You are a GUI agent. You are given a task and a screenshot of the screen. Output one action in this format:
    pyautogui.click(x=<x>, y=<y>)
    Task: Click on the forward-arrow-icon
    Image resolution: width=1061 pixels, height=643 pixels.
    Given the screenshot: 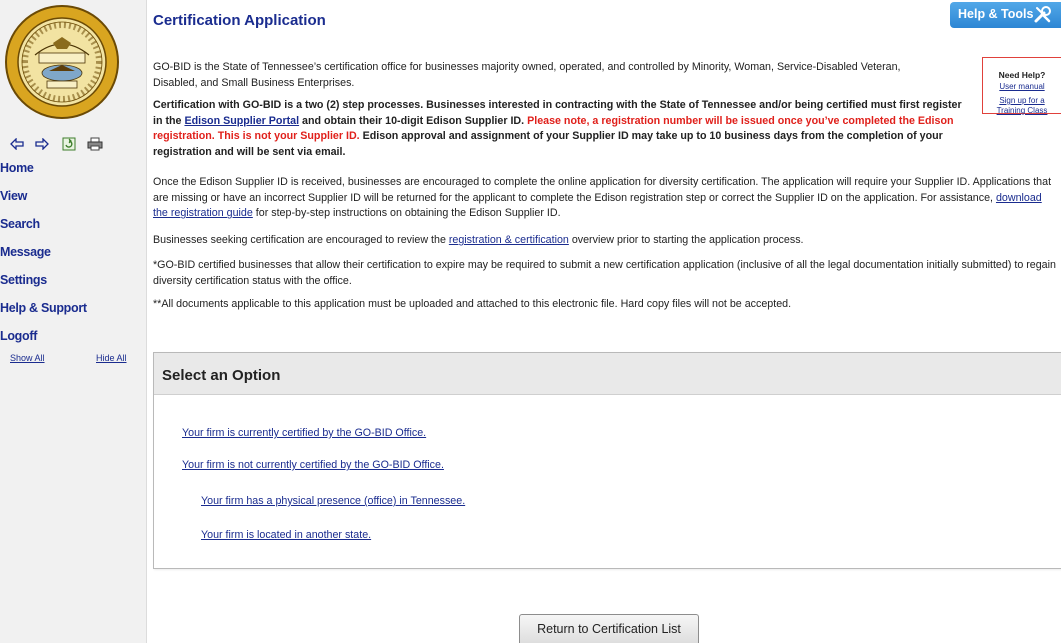 What is the action you would take?
    pyautogui.click(x=42, y=144)
    